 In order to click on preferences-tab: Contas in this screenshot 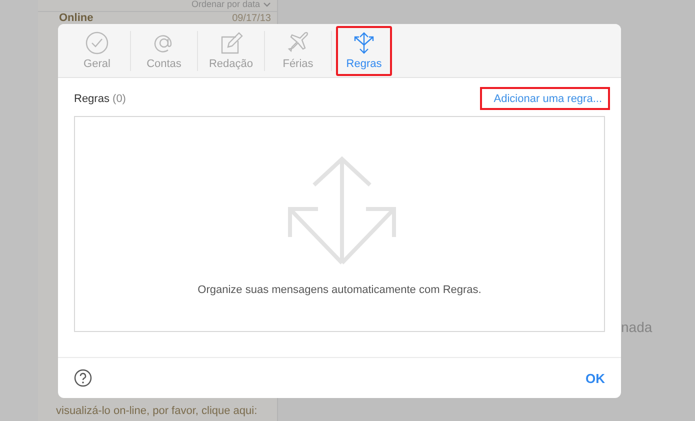, I will do `click(164, 51)`.